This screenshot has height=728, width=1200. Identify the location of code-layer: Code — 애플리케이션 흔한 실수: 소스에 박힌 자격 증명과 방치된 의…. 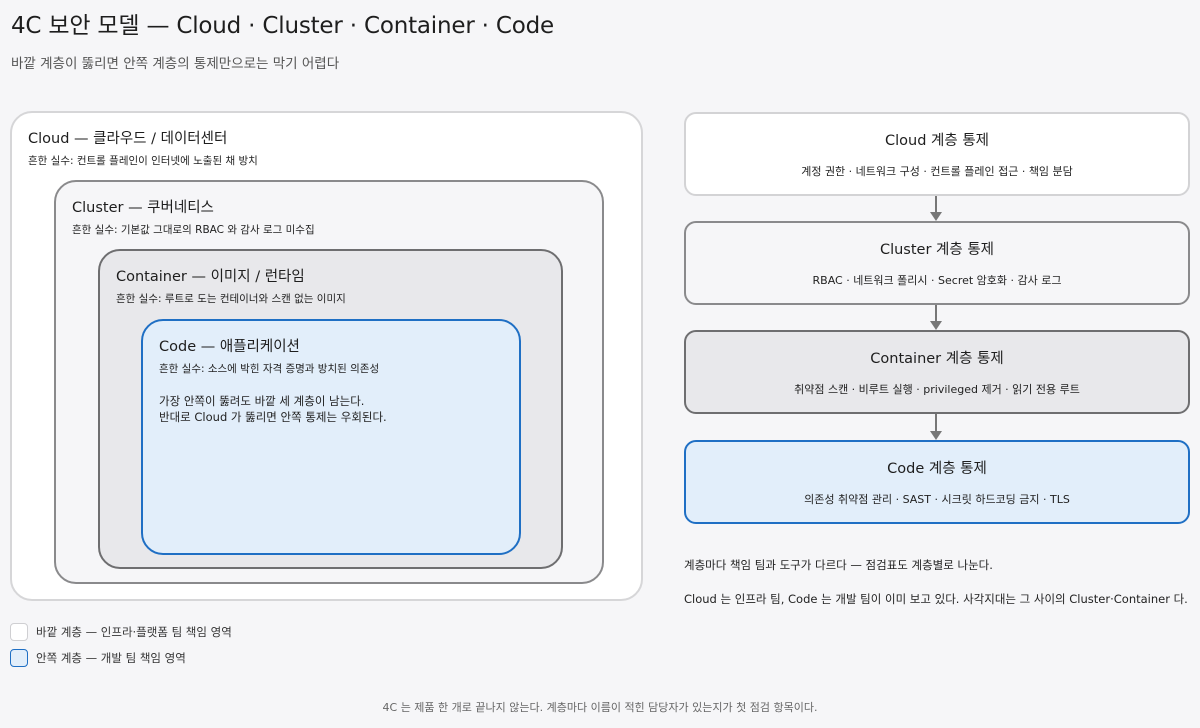
(331, 437).